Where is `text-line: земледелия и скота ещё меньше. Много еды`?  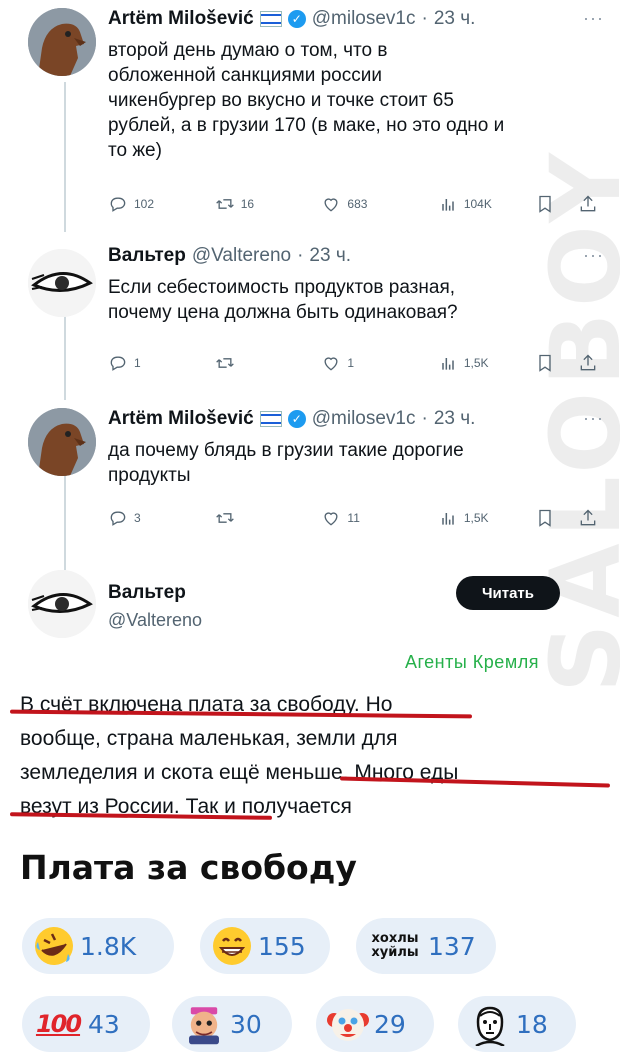 text-line: земледелия и скота ещё меньше. Много еды is located at coordinates (239, 772).